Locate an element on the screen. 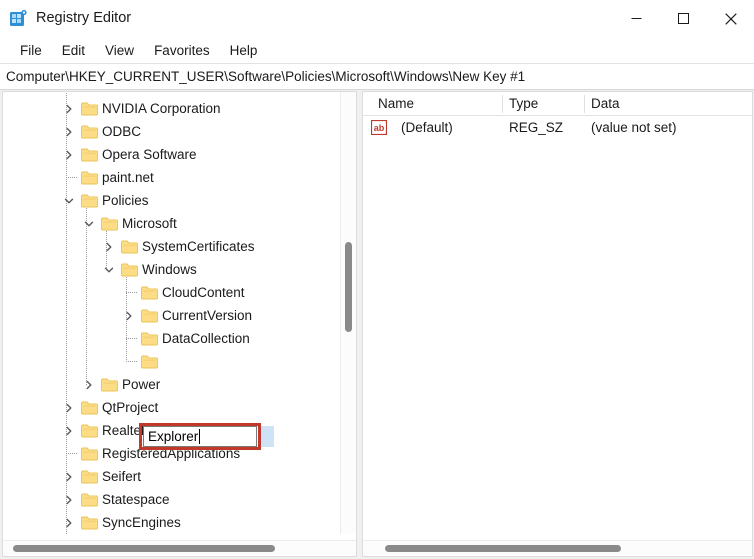 The image size is (754, 559). tree-item-label: ODBC is located at coordinates (122, 131).